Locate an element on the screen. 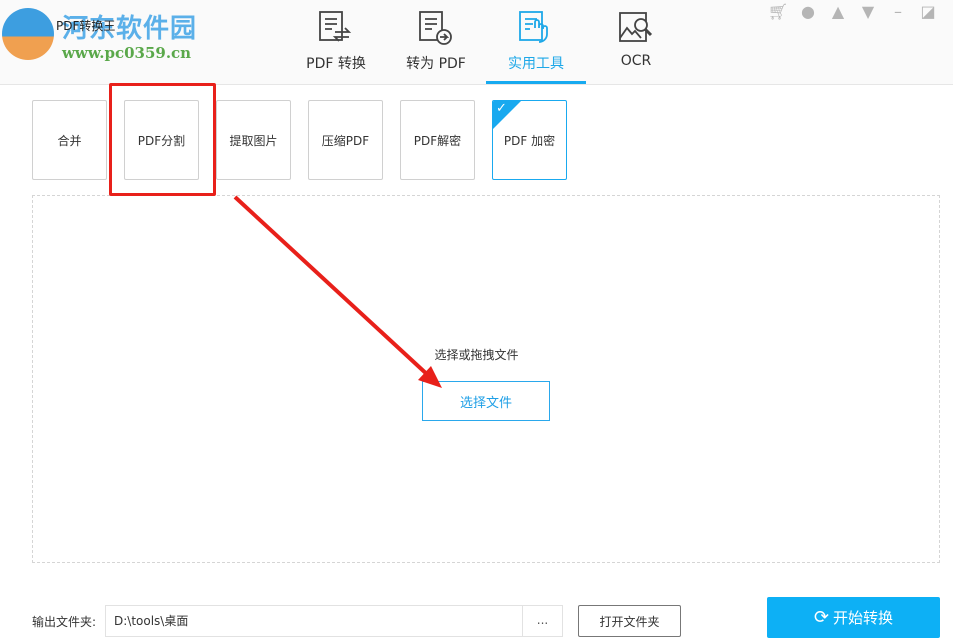 The height and width of the screenshot is (644, 953). image-search-icon is located at coordinates (636, 27).